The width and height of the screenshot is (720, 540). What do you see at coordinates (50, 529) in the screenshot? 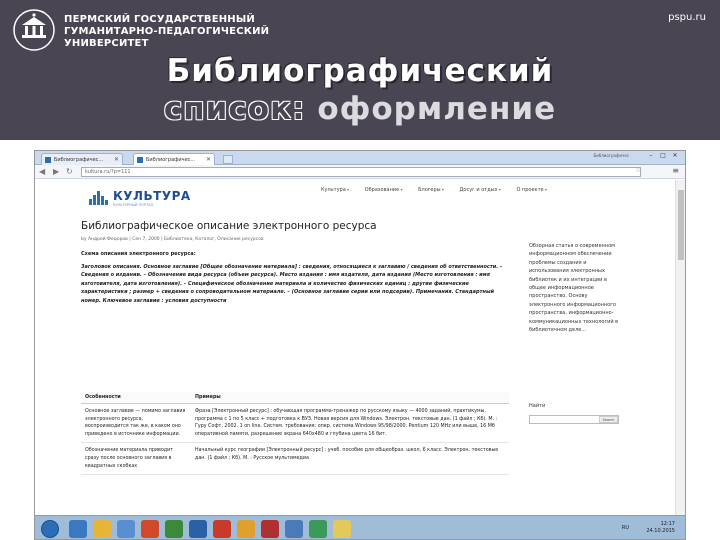
I see `start-button` at bounding box center [50, 529].